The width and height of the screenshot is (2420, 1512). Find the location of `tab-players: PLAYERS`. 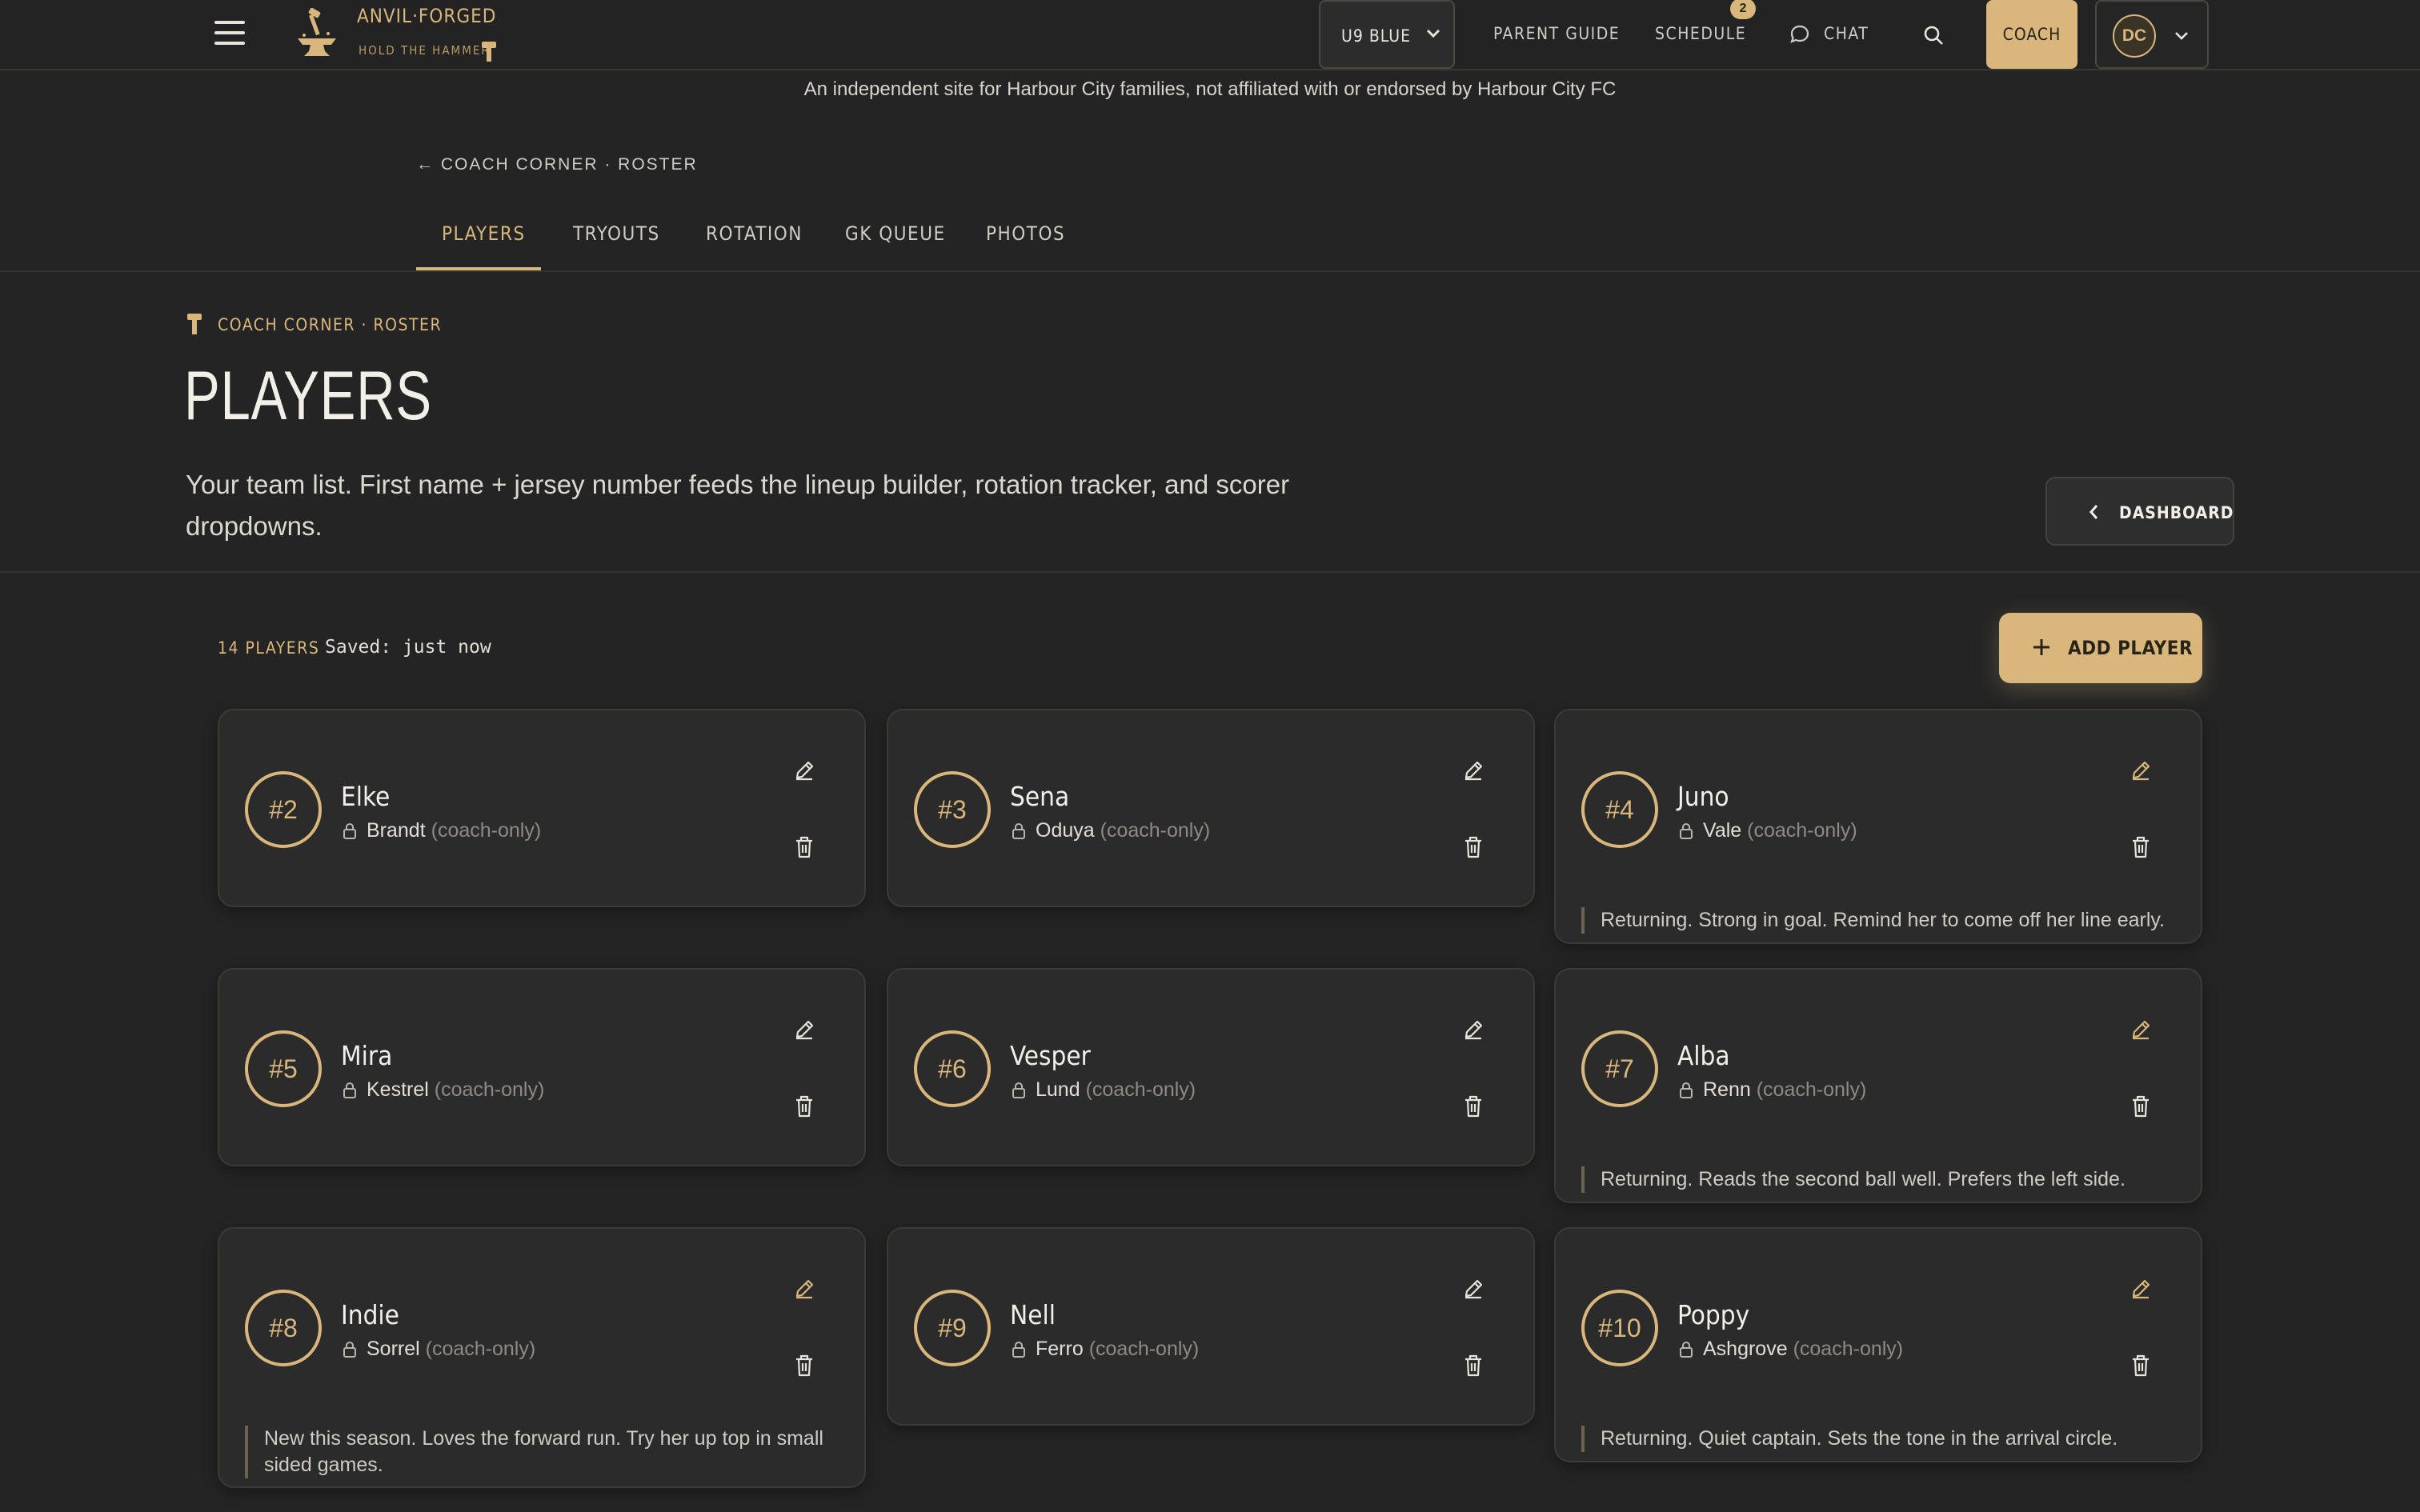

tab-players: PLAYERS is located at coordinates (484, 233).